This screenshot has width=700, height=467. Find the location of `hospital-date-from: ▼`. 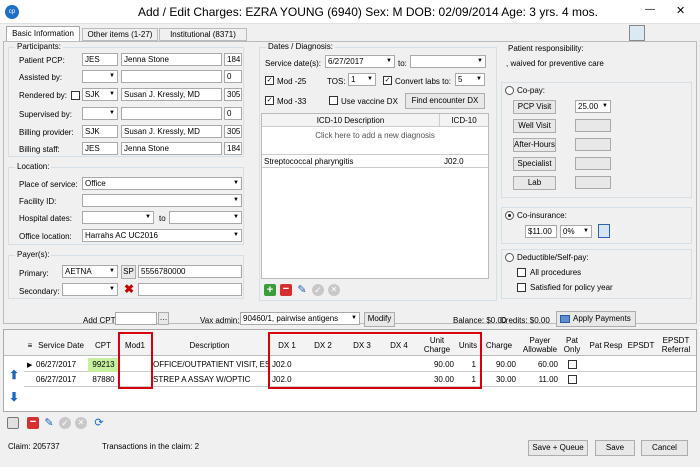

hospital-date-from: ▼ is located at coordinates (118, 217).